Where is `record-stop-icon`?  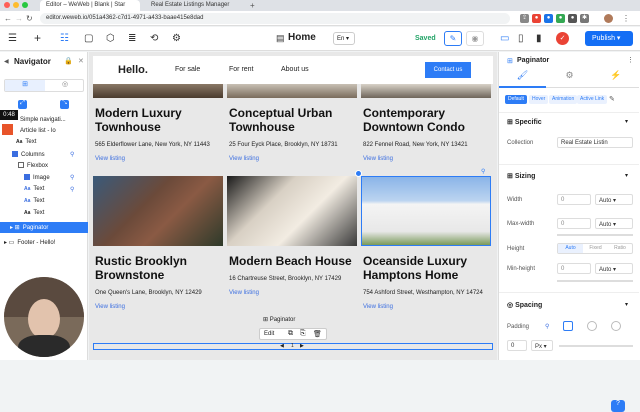 record-stop-icon is located at coordinates (7, 129).